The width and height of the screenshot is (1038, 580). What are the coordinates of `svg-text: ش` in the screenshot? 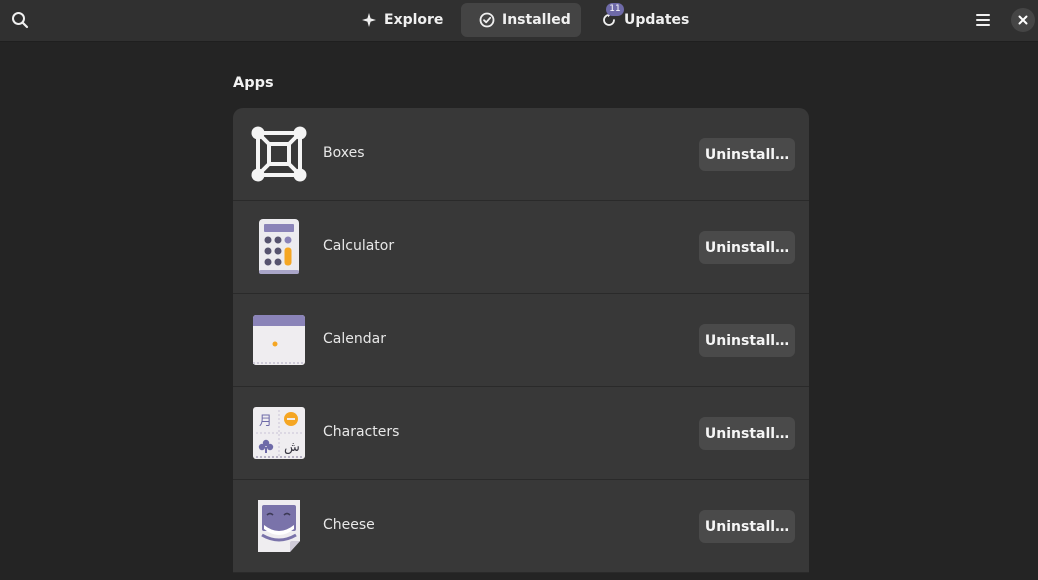 It's located at (292, 447).